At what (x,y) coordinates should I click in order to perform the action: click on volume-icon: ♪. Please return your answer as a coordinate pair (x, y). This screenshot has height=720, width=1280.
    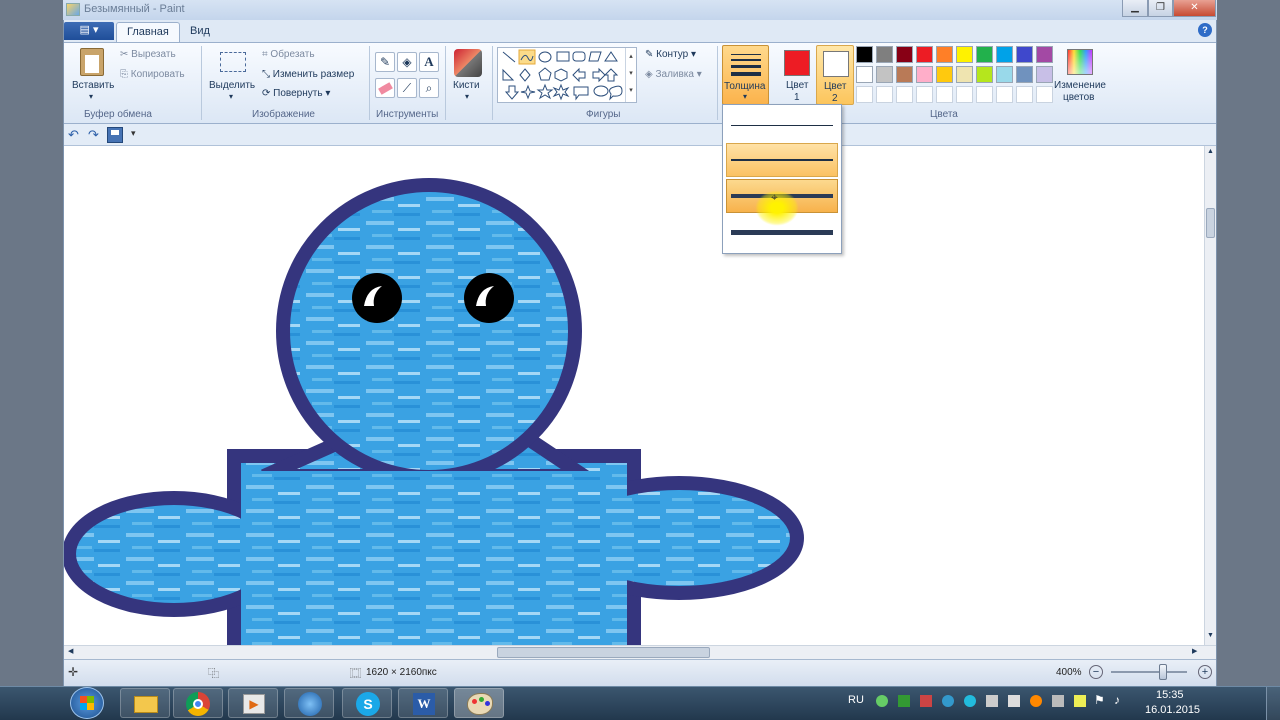
    Looking at the image, I should click on (1117, 700).